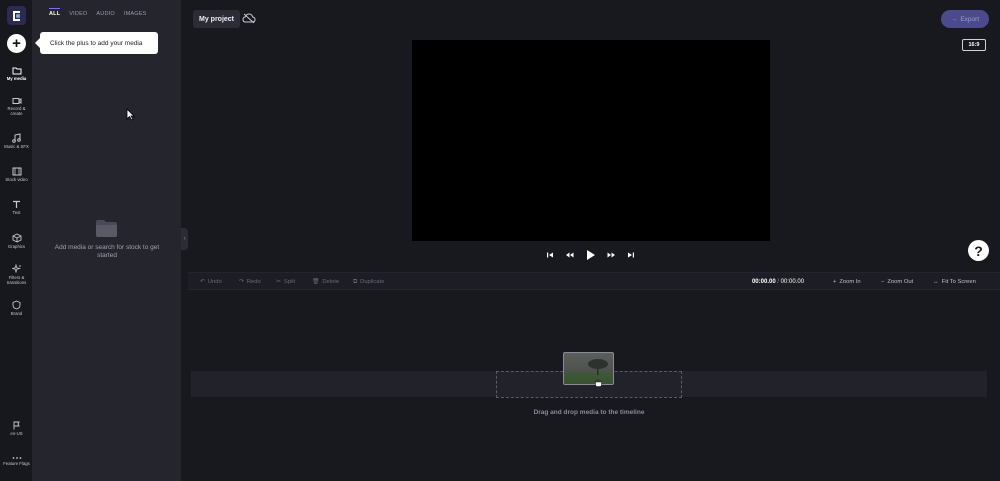 This screenshot has height=481, width=1000. What do you see at coordinates (631, 255) in the screenshot?
I see `skip-to-end-icon` at bounding box center [631, 255].